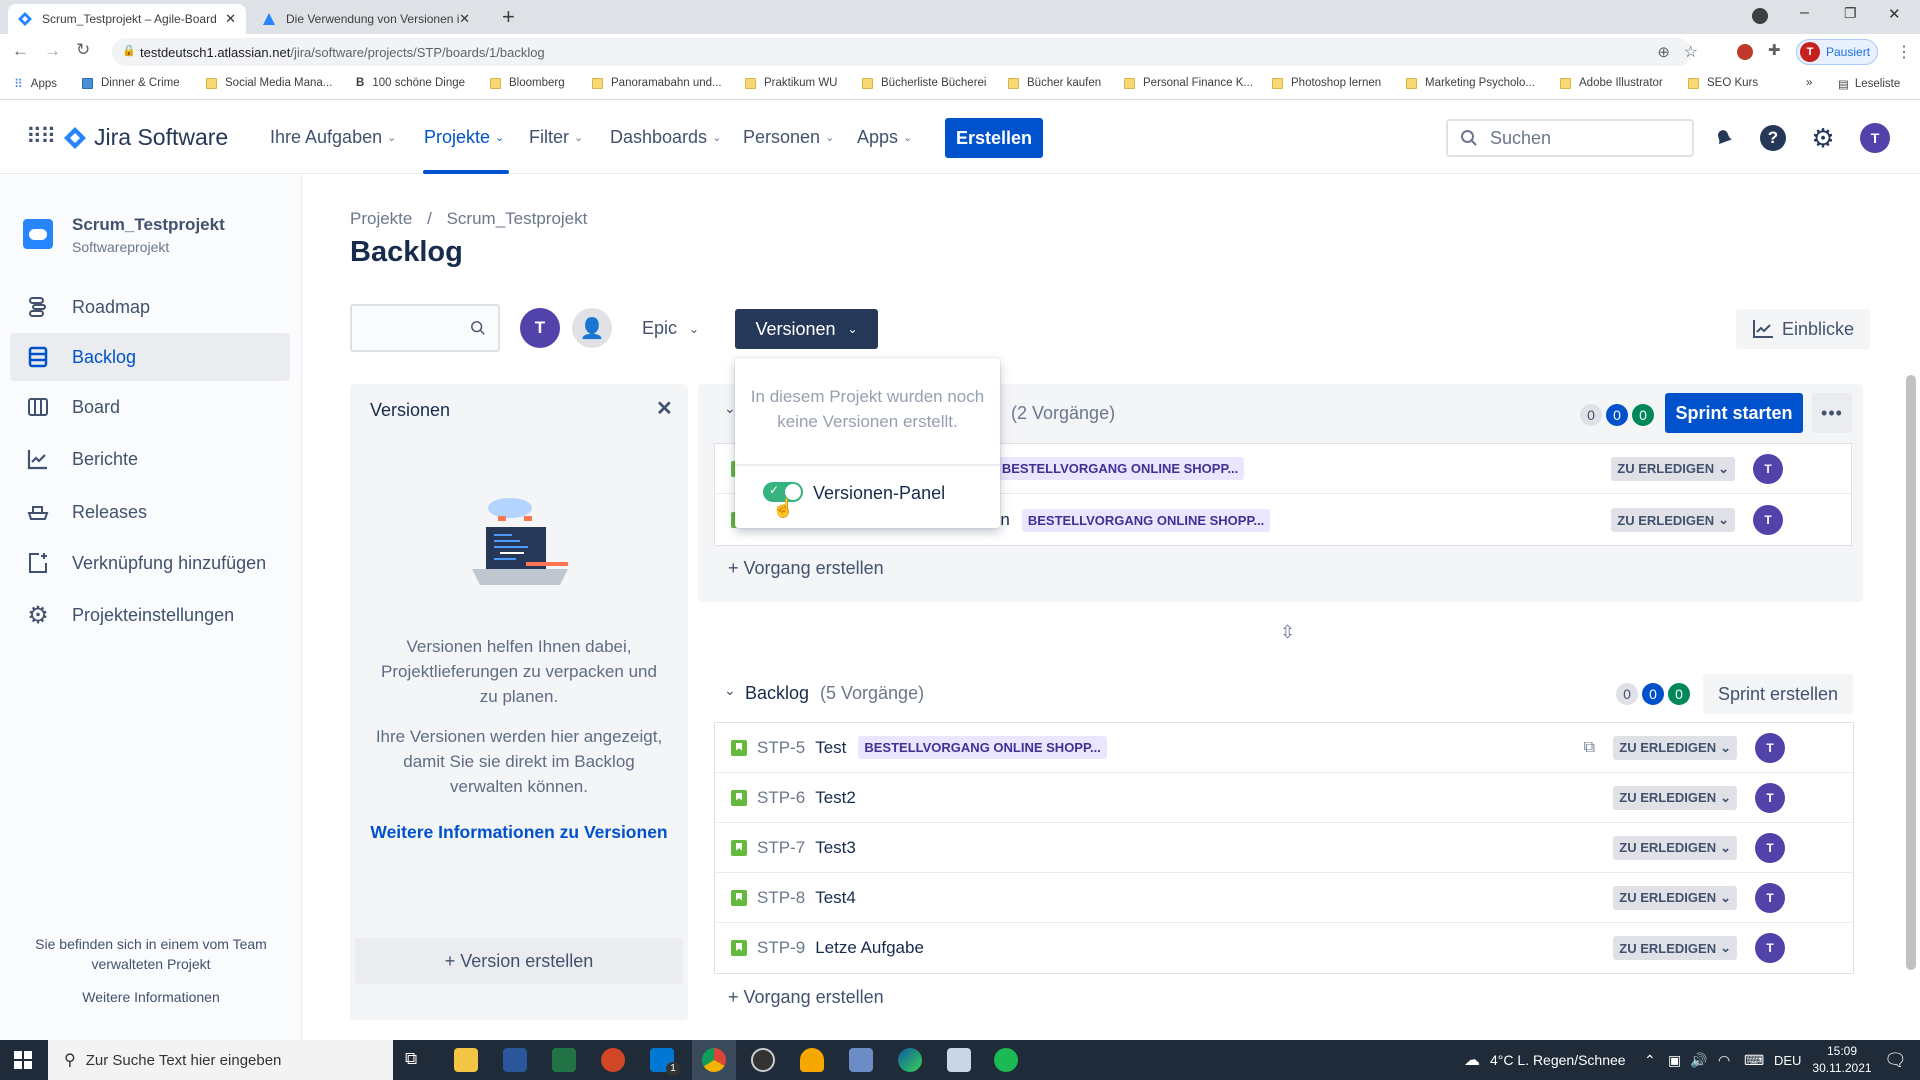 Image resolution: width=1920 pixels, height=1080 pixels. What do you see at coordinates (1894, 14) in the screenshot?
I see `close-window-button: ✕` at bounding box center [1894, 14].